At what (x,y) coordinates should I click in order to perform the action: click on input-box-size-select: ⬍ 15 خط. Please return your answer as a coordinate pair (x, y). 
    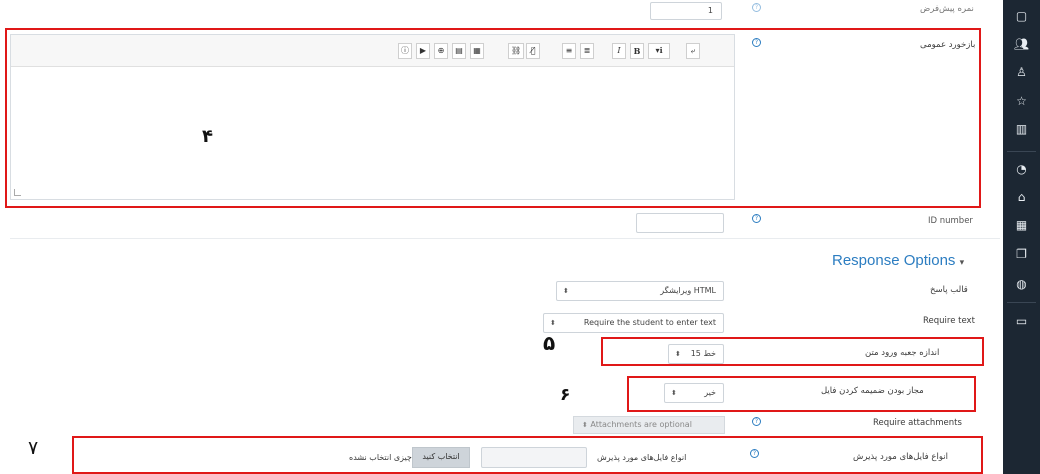
    Looking at the image, I should click on (696, 354).